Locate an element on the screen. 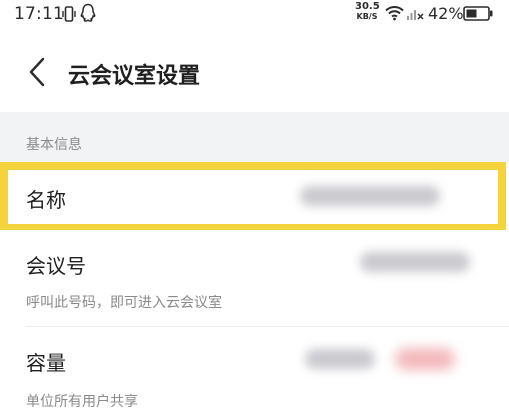  section-header: 基本信息 is located at coordinates (254, 137).